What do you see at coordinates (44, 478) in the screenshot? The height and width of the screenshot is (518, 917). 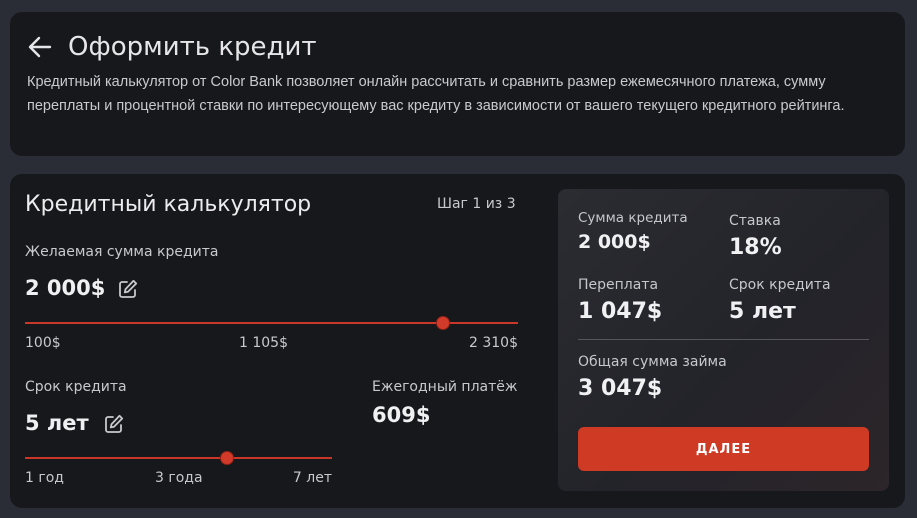 I see `term-min-label: 1 год` at bounding box center [44, 478].